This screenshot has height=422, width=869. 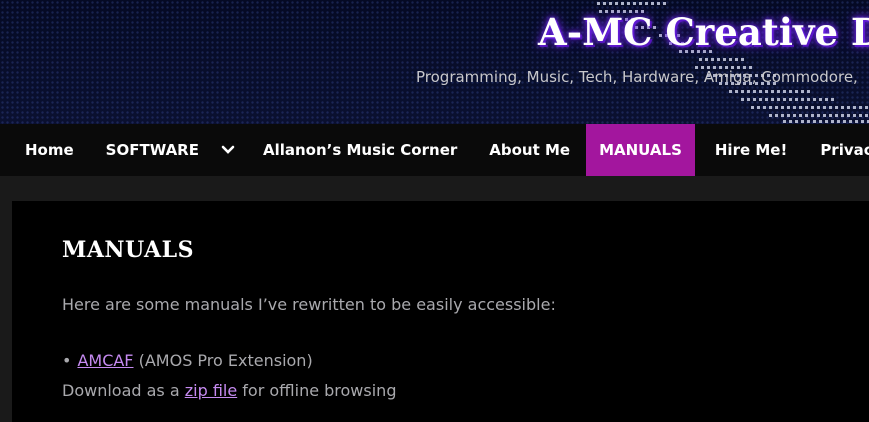 I want to click on nav-item-label: MANUALS, so click(x=640, y=150).